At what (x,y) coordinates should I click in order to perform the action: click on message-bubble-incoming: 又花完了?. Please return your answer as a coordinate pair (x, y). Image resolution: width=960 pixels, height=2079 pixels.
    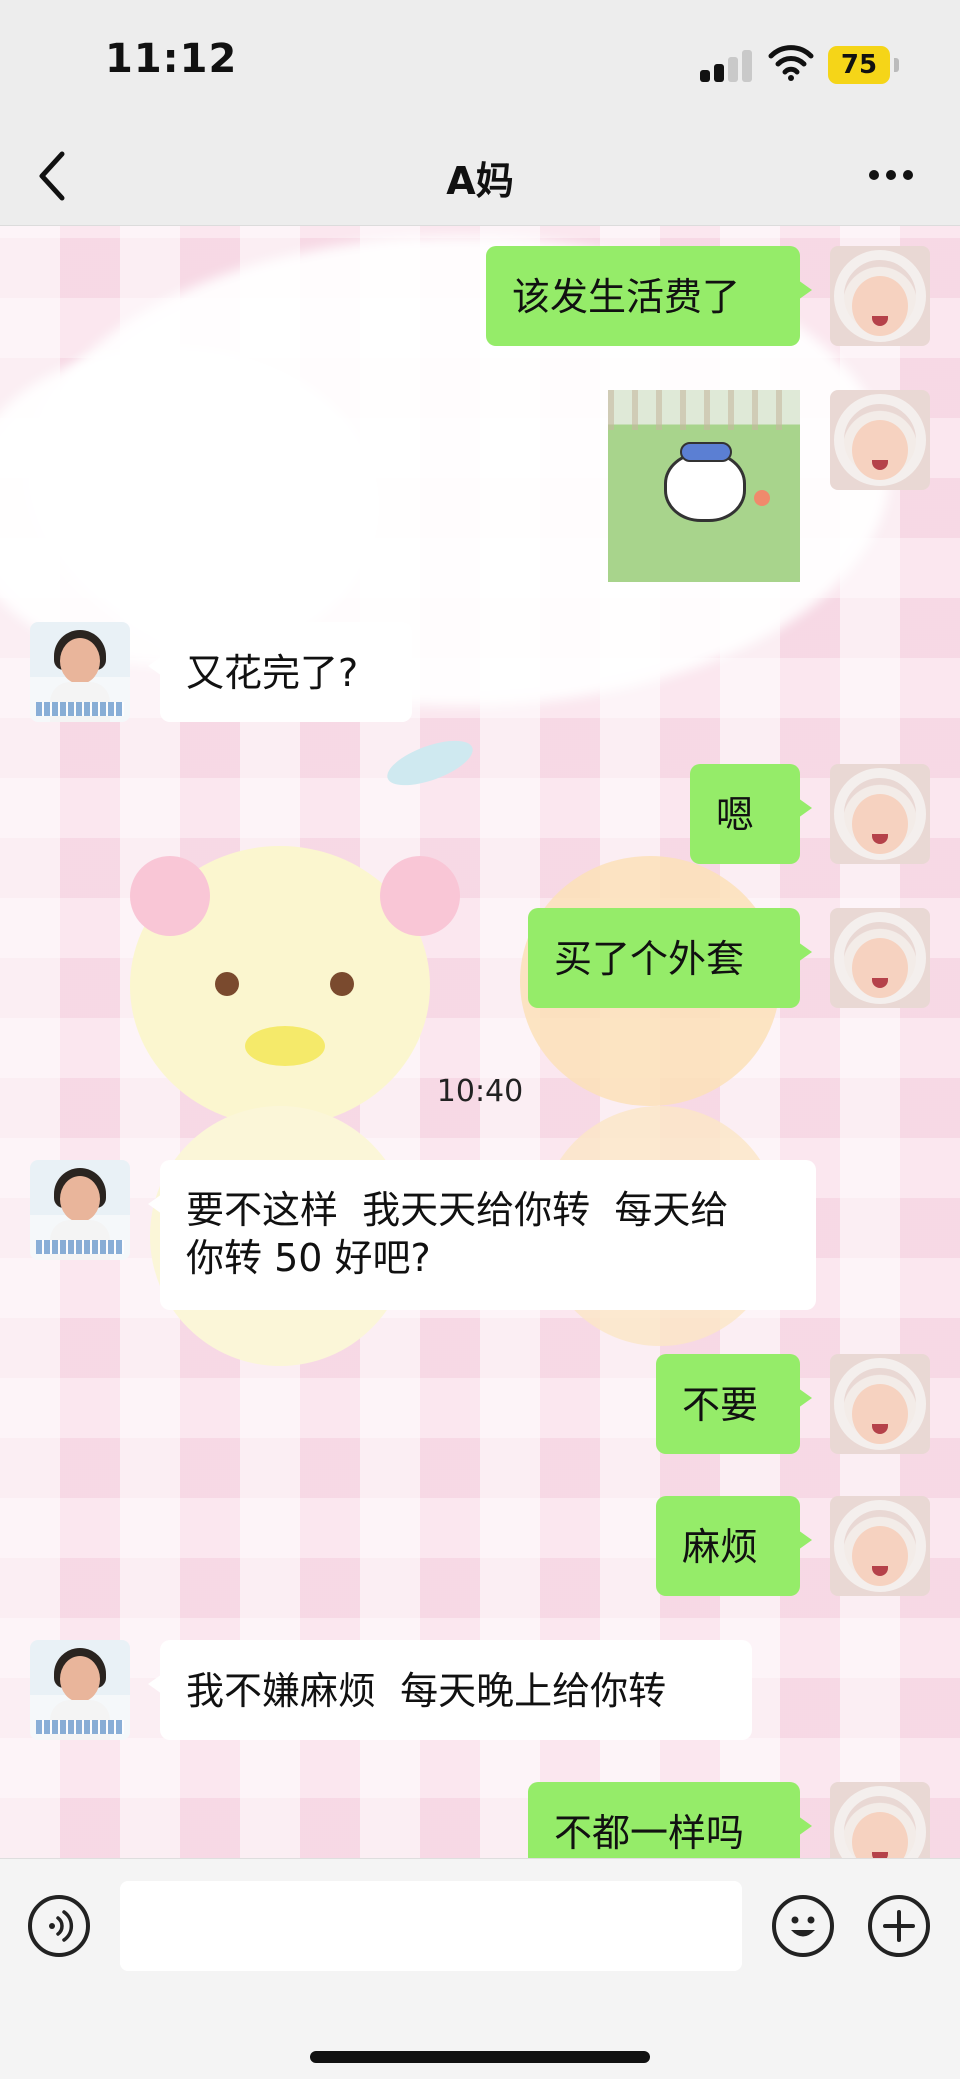
    Looking at the image, I should click on (280, 672).